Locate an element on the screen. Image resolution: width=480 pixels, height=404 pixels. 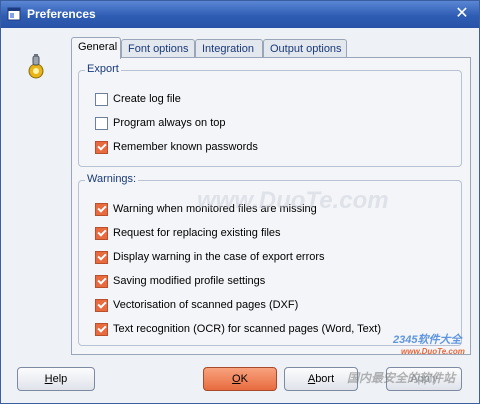
tab-general: General is located at coordinates (96, 48).